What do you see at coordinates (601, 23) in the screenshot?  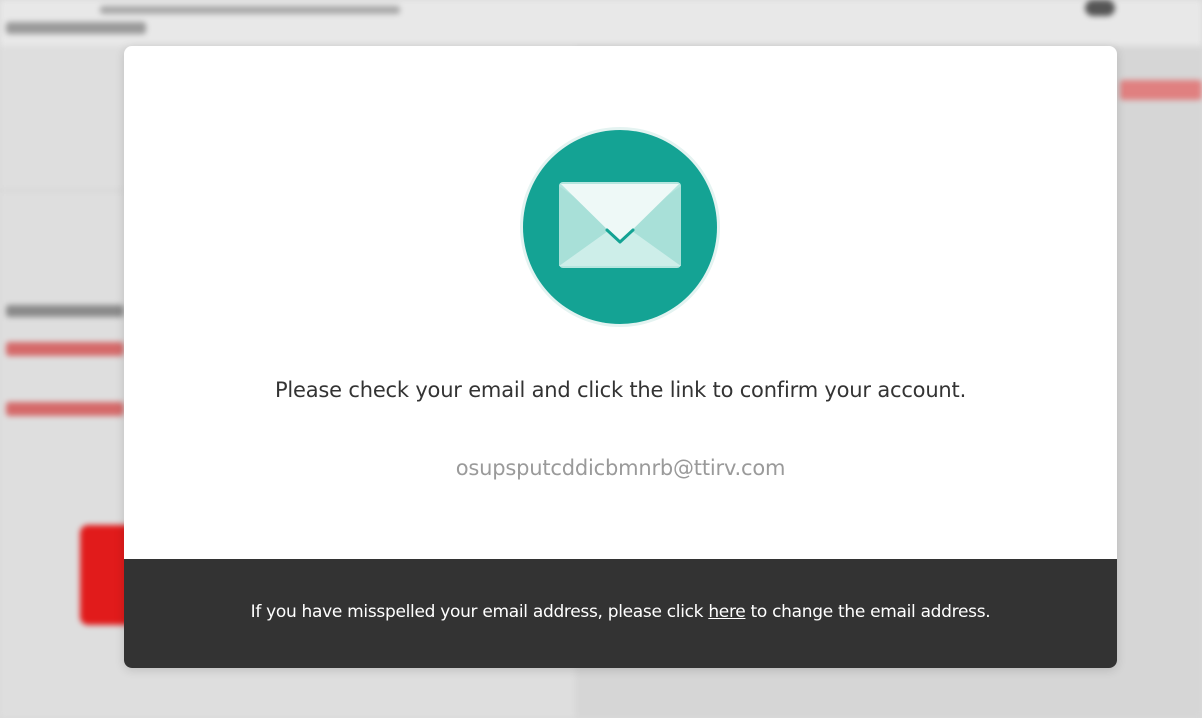 I see `background-header` at bounding box center [601, 23].